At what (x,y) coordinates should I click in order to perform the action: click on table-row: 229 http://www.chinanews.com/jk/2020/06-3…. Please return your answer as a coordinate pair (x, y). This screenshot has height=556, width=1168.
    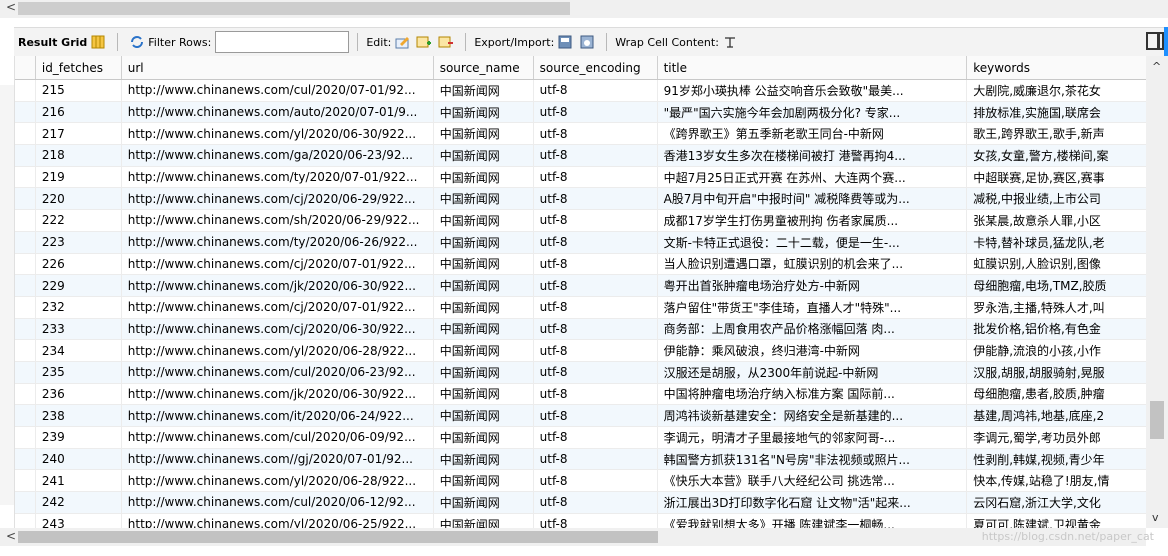
    Looking at the image, I should click on (585, 285).